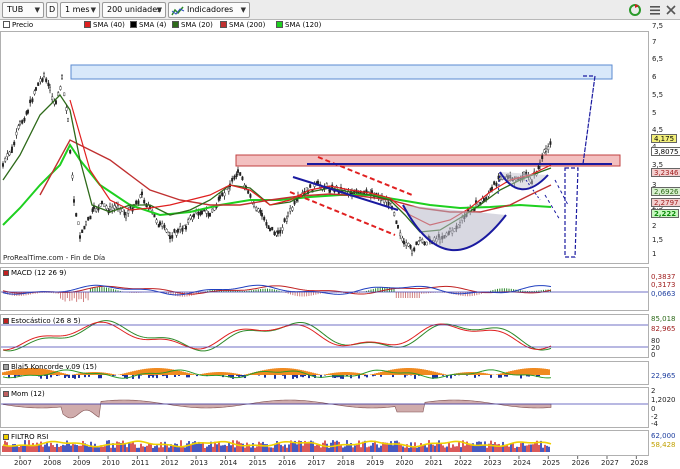 Image resolution: width=680 pixels, height=469 pixels. What do you see at coordinates (192, 25) in the screenshot?
I see `legend-sma20: SMA (20)` at bounding box center [192, 25].